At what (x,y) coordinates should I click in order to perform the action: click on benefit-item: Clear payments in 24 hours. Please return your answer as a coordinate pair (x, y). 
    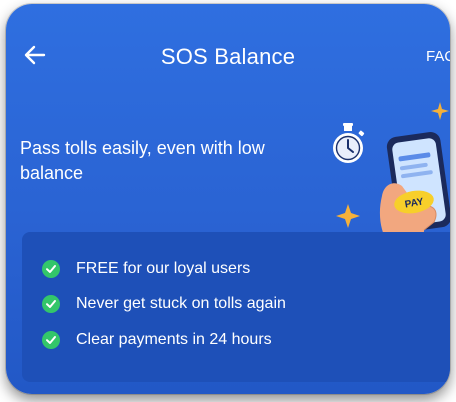
    Looking at the image, I should click on (157, 340).